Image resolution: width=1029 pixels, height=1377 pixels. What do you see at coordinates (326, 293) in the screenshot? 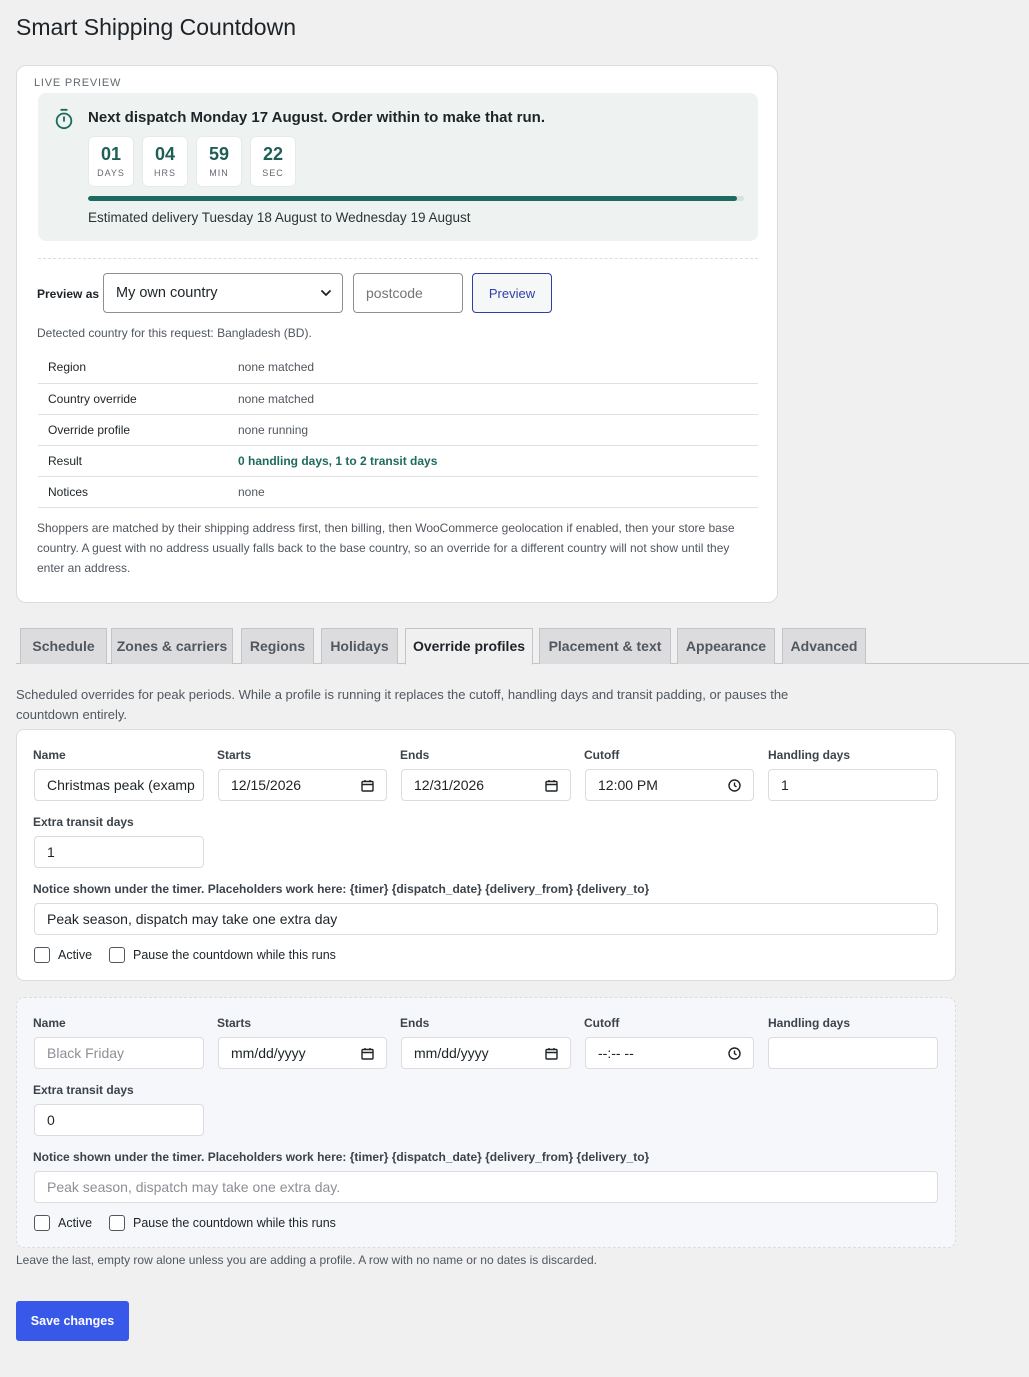
I see `chevron-down-icon` at bounding box center [326, 293].